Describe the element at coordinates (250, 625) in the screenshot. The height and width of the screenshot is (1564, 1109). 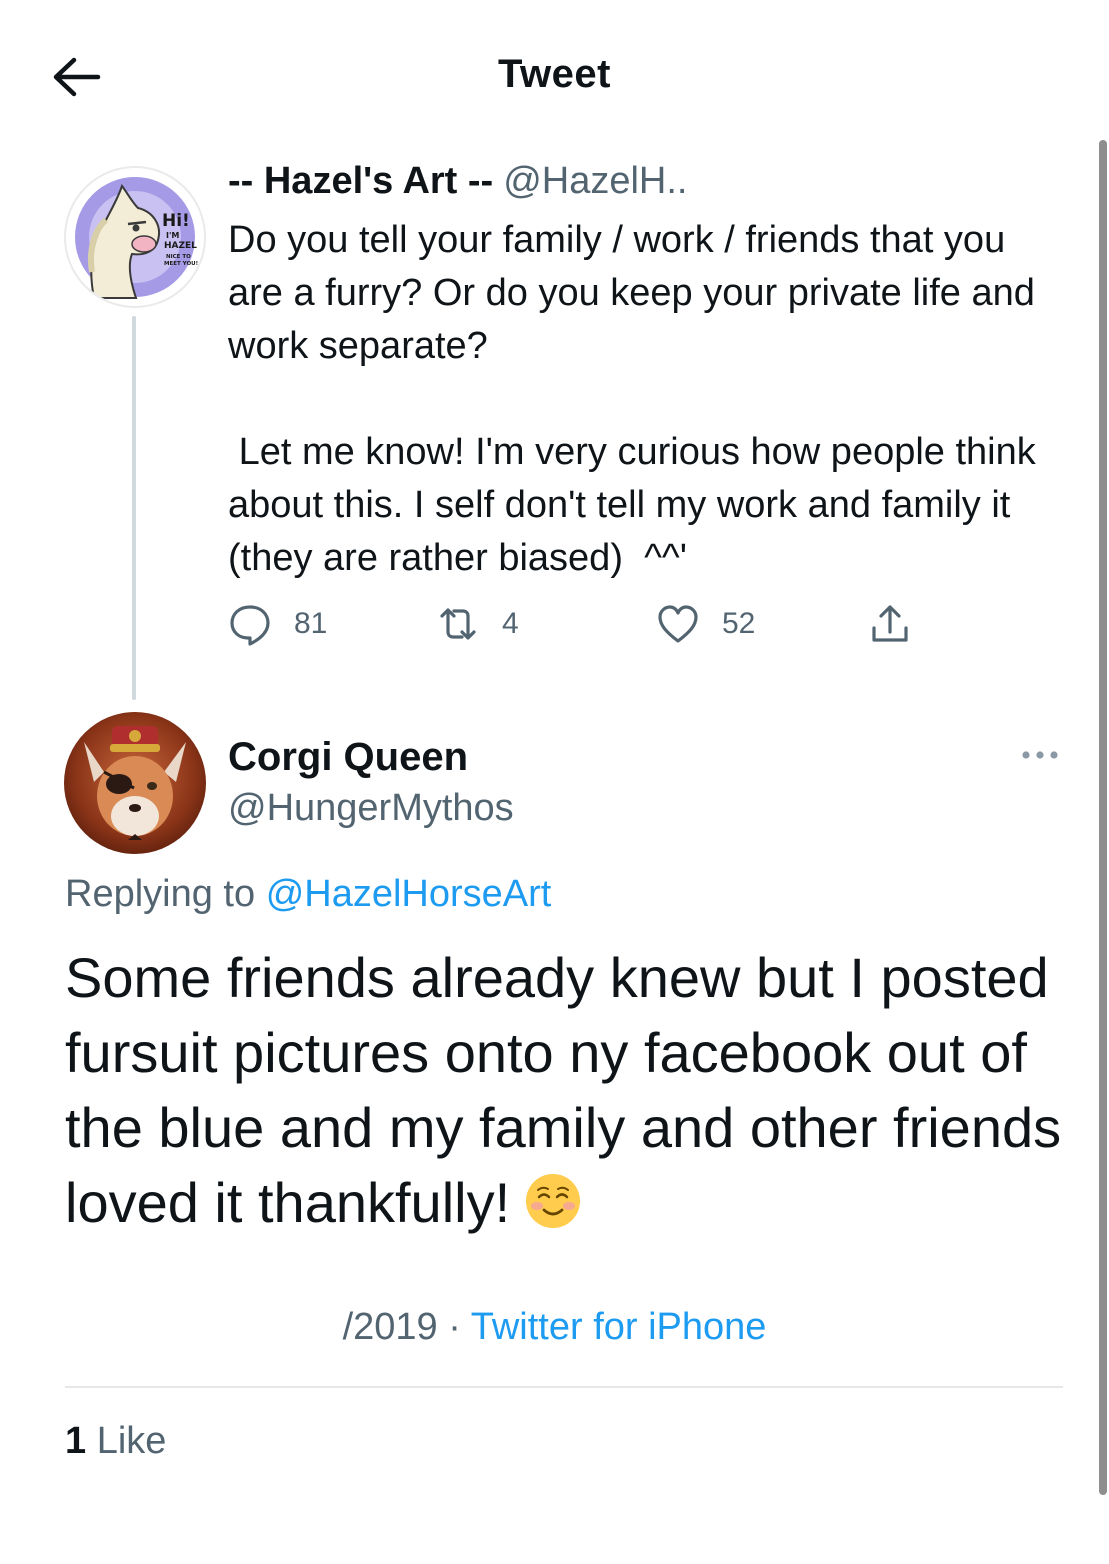
I see `reply-bubble-icon` at that location.